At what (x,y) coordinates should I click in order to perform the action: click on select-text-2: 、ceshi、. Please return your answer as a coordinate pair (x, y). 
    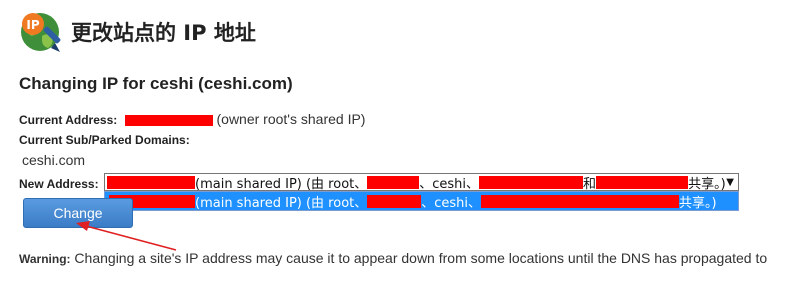
    Looking at the image, I should click on (449, 183).